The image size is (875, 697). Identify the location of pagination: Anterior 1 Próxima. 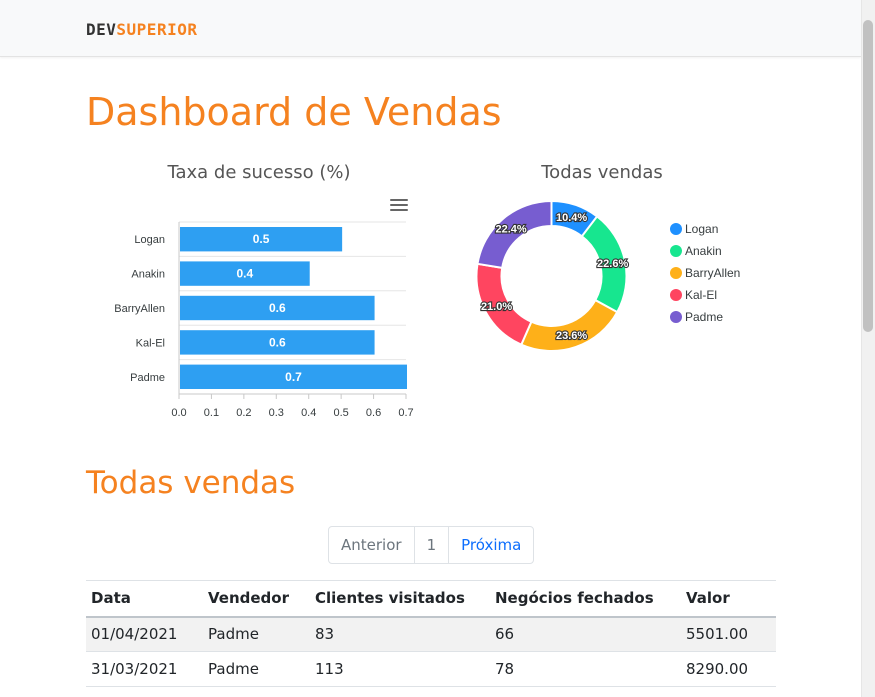
(431, 545).